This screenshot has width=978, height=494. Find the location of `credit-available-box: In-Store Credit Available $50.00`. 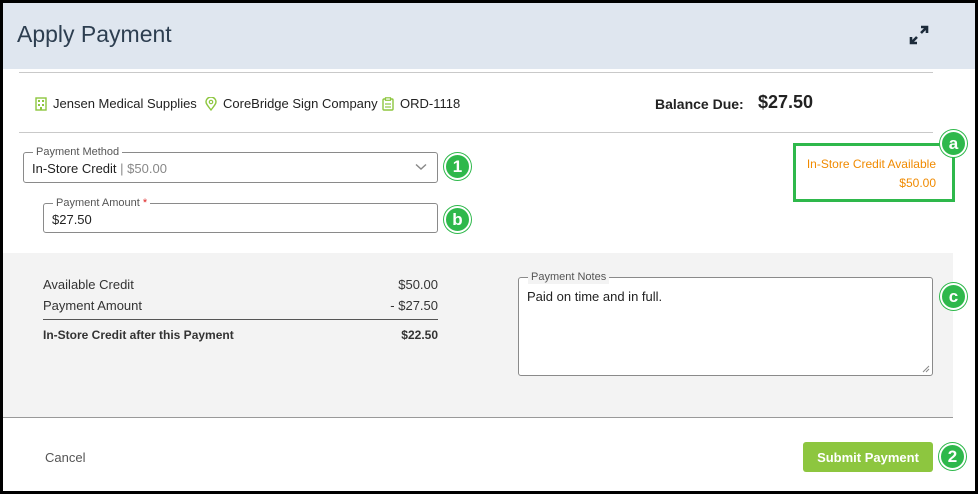

credit-available-box: In-Store Credit Available $50.00 is located at coordinates (874, 172).